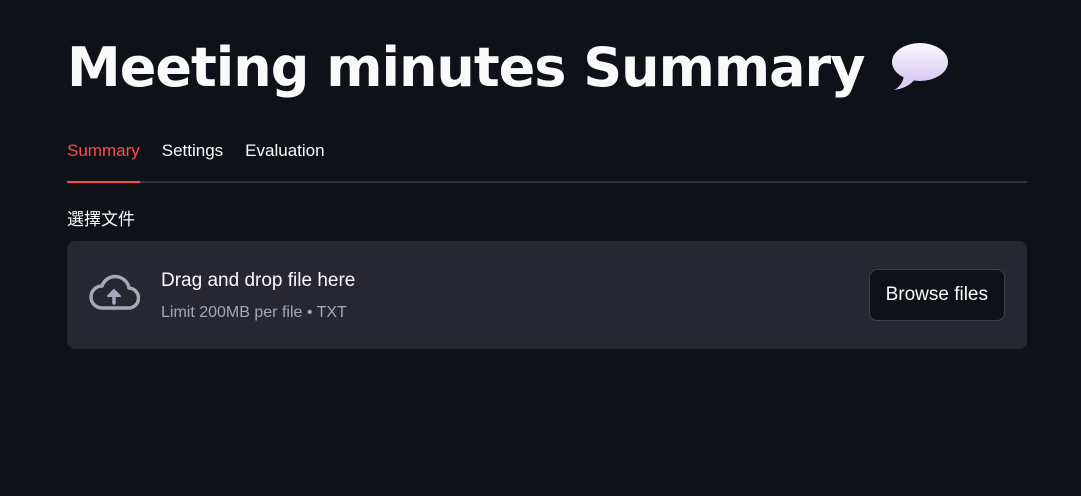 The image size is (1081, 496). Describe the element at coordinates (466, 67) in the screenshot. I see `page-title: Meeting minutes Summary` at that location.